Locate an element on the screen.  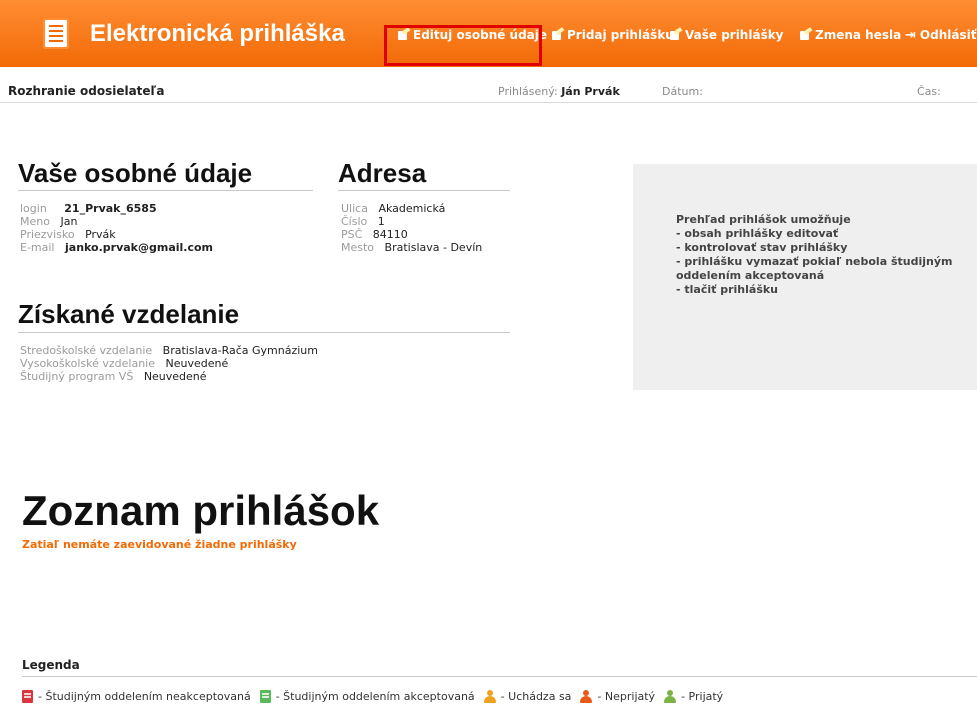
orange-person-icon is located at coordinates (489, 696).